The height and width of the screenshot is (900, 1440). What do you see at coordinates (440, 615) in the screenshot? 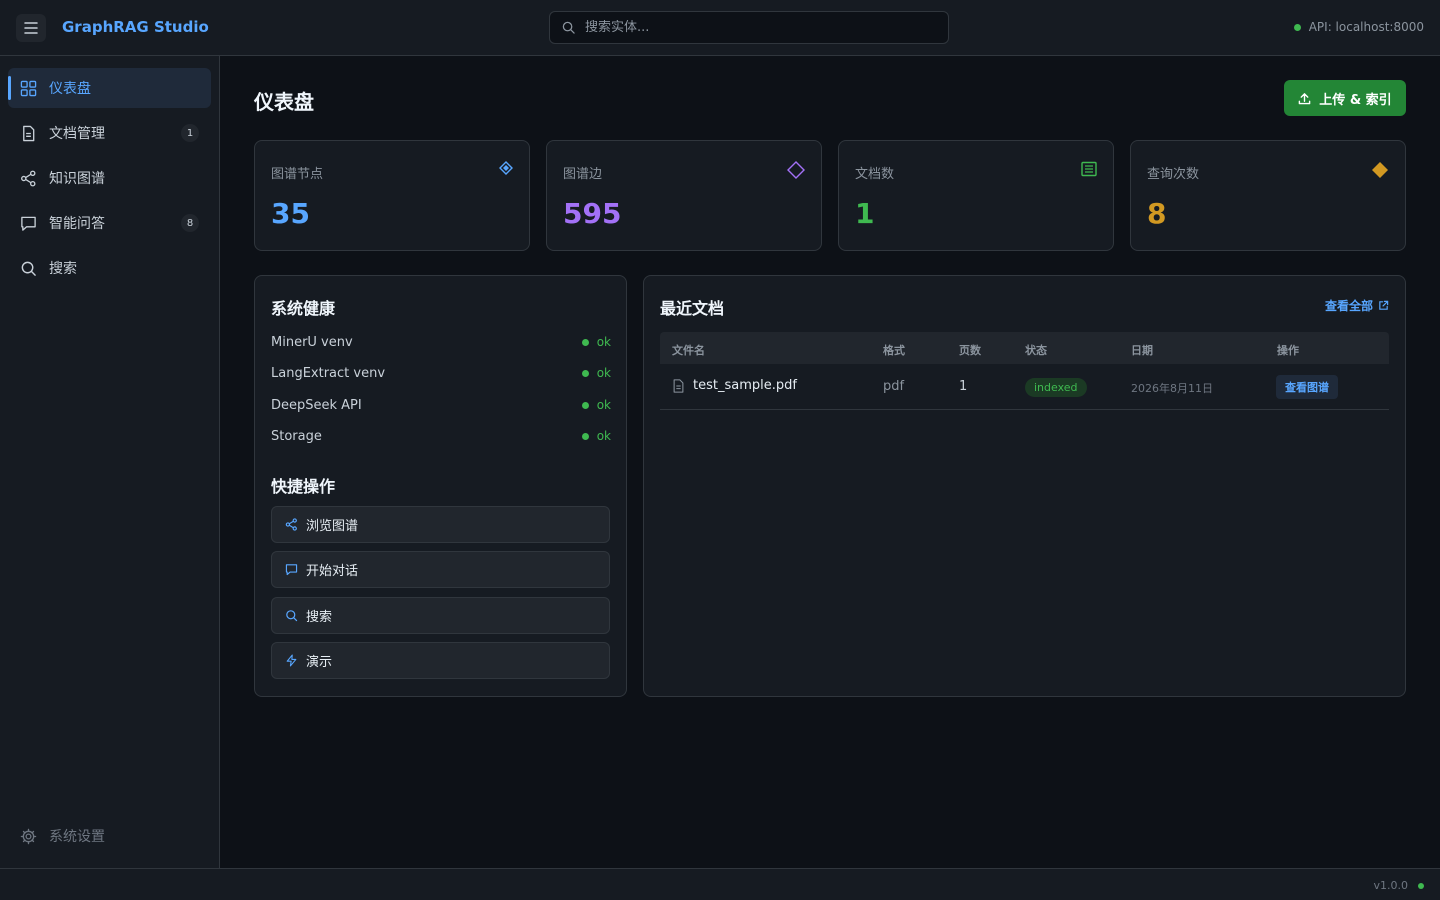
I see `quick-search-button: 搜索` at bounding box center [440, 615].